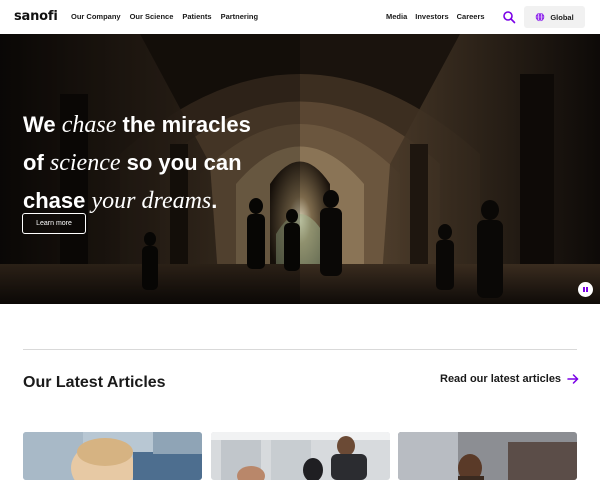 The image size is (600, 480). I want to click on nav-our-science: Our Science, so click(152, 16).